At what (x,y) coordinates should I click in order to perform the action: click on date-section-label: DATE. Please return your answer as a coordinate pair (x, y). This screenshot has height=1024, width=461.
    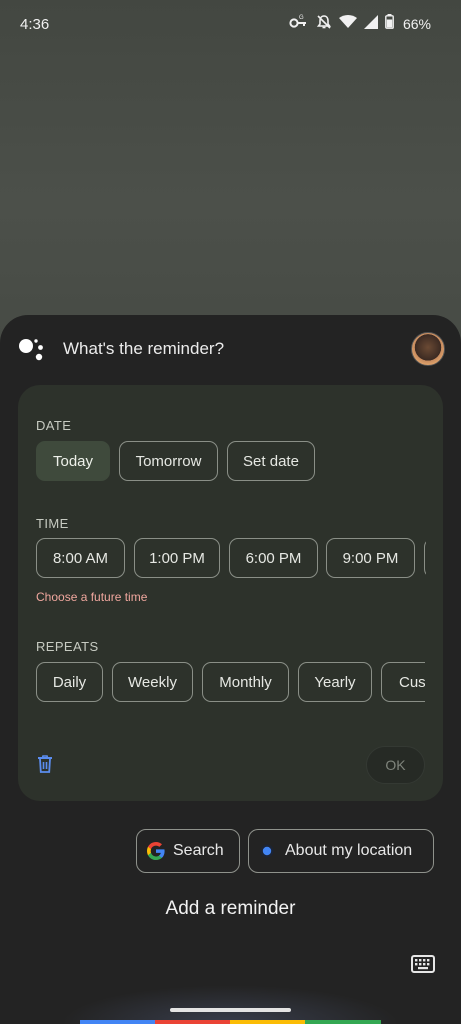
    Looking at the image, I should click on (54, 425).